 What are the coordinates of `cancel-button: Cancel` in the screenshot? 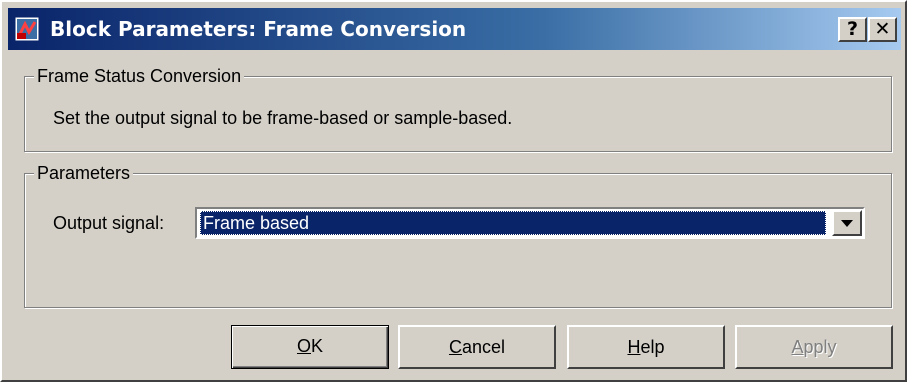 It's located at (477, 347).